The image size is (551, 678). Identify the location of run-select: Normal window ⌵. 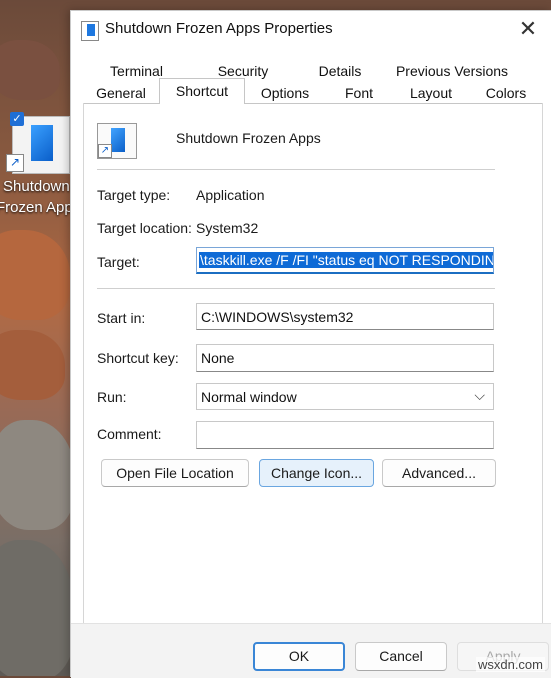
(345, 396).